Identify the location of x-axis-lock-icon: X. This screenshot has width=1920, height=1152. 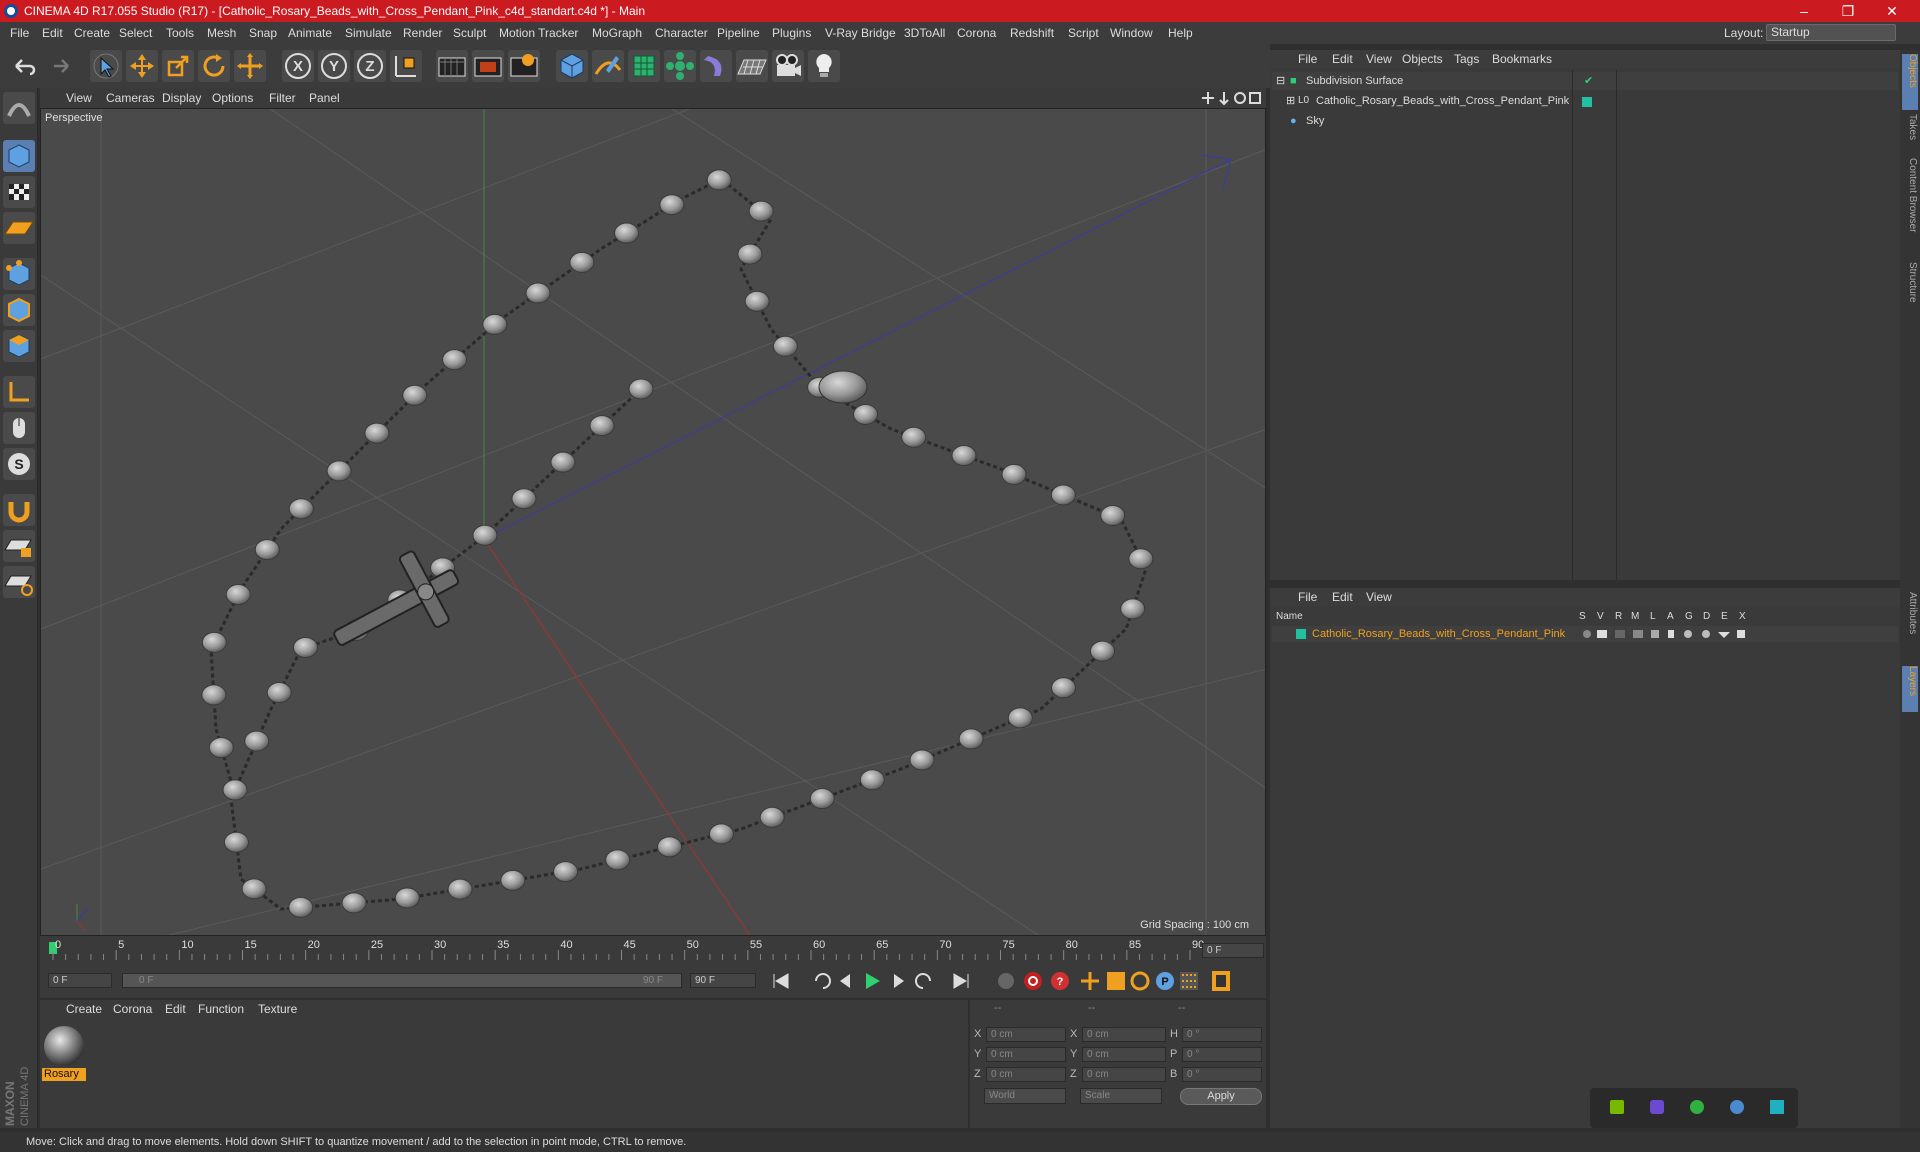
(298, 66).